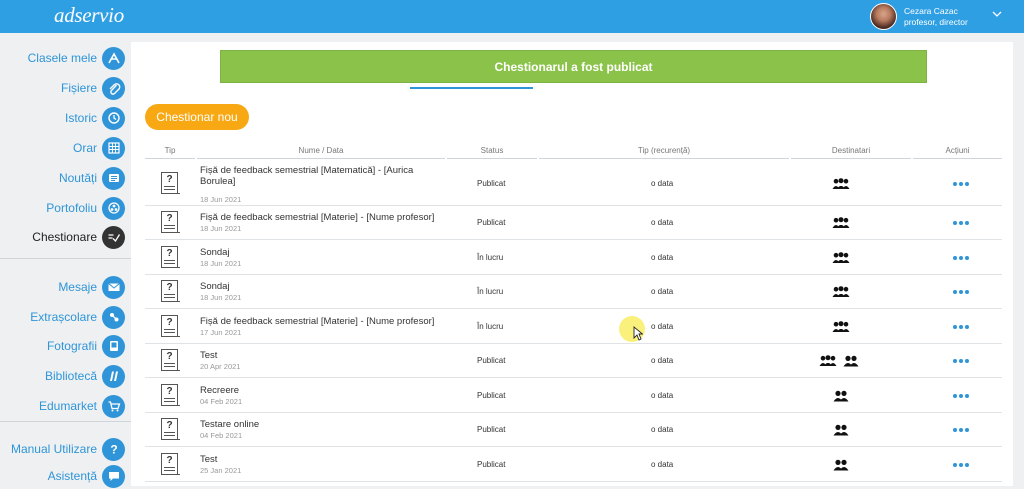 This screenshot has width=1024, height=489. I want to click on questionnaire-name: Testare online, so click(325, 424).